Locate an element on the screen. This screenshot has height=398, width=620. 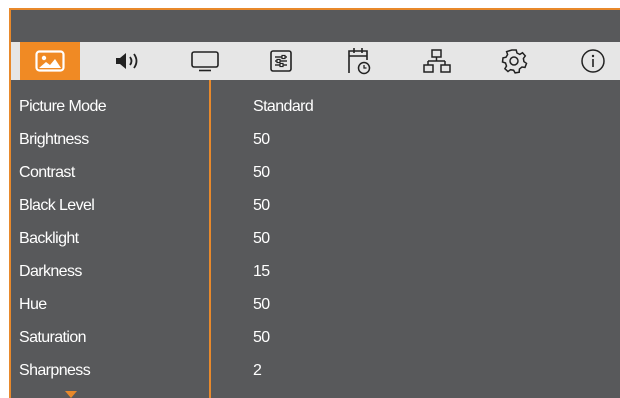
info-icon is located at coordinates (593, 61).